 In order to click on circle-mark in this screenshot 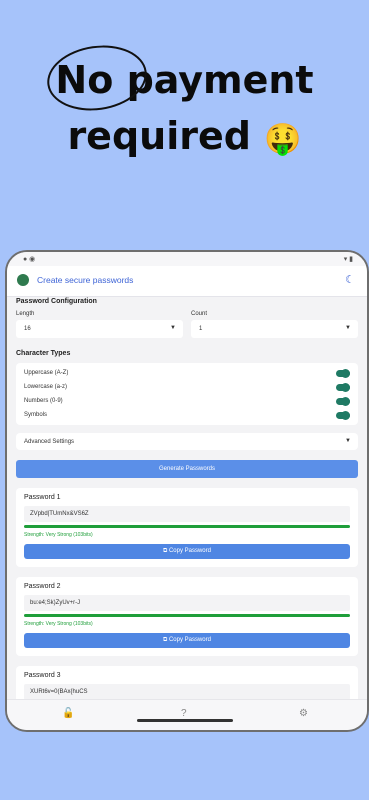, I will do `click(97, 78)`.